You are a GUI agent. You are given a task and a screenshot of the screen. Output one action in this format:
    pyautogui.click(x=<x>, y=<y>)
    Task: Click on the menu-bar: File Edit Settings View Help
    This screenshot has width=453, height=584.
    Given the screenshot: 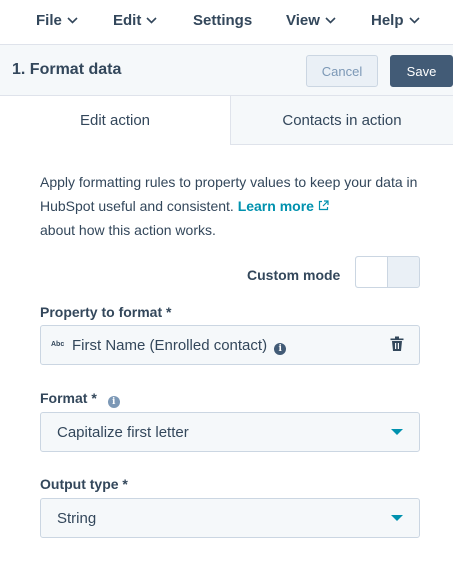 What is the action you would take?
    pyautogui.click(x=226, y=22)
    